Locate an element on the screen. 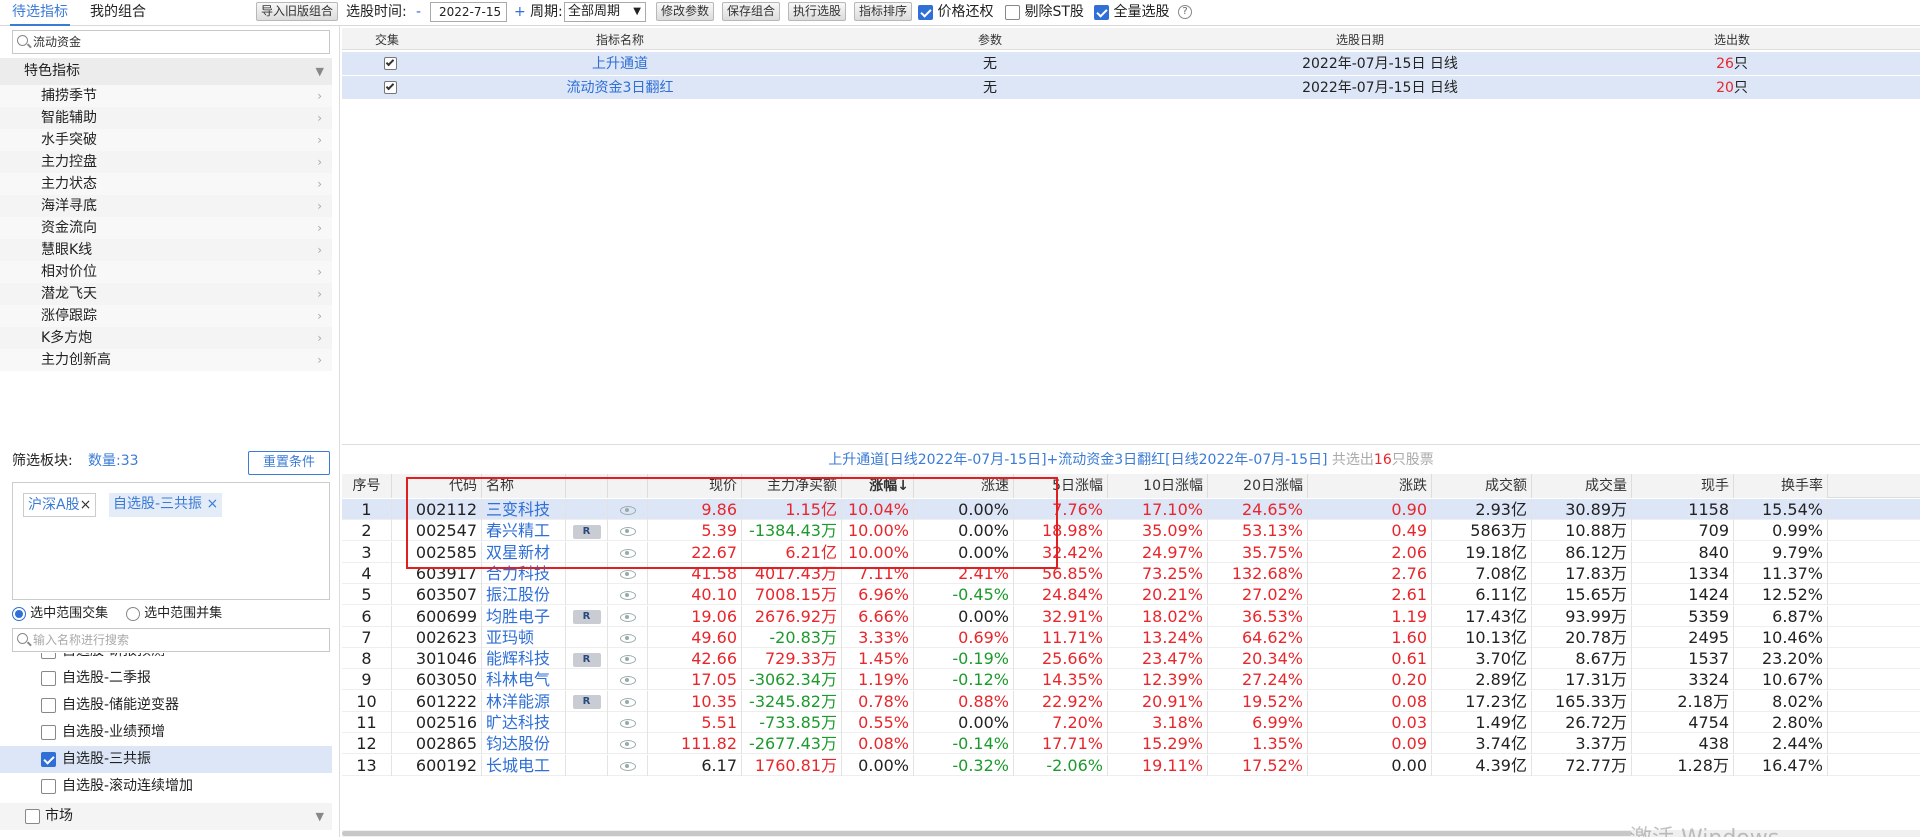 The width and height of the screenshot is (1920, 837). sidebar-item: 捕捞季节 › is located at coordinates (166, 96).